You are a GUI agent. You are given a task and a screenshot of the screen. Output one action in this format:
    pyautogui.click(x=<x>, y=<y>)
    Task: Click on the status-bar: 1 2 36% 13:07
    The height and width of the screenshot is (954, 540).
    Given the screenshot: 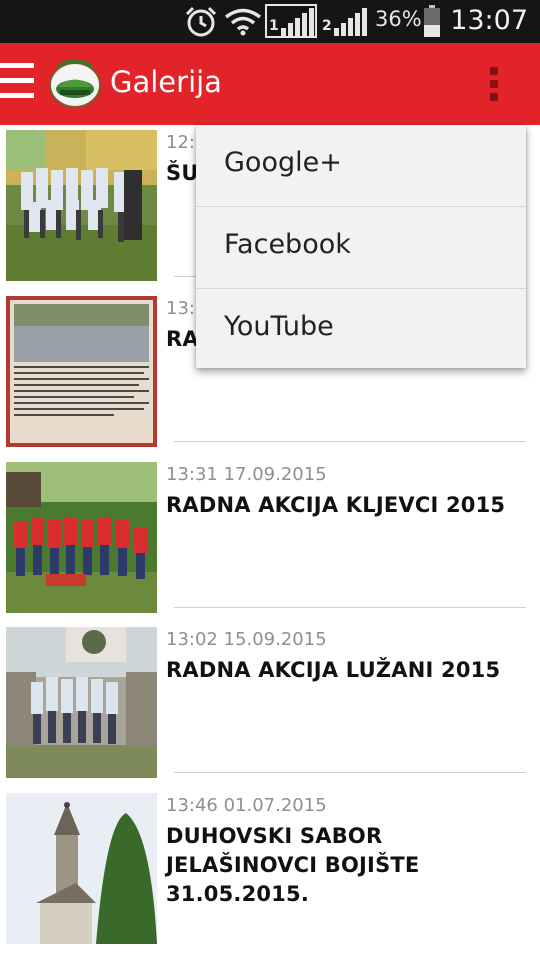 What is the action you would take?
    pyautogui.click(x=270, y=21)
    